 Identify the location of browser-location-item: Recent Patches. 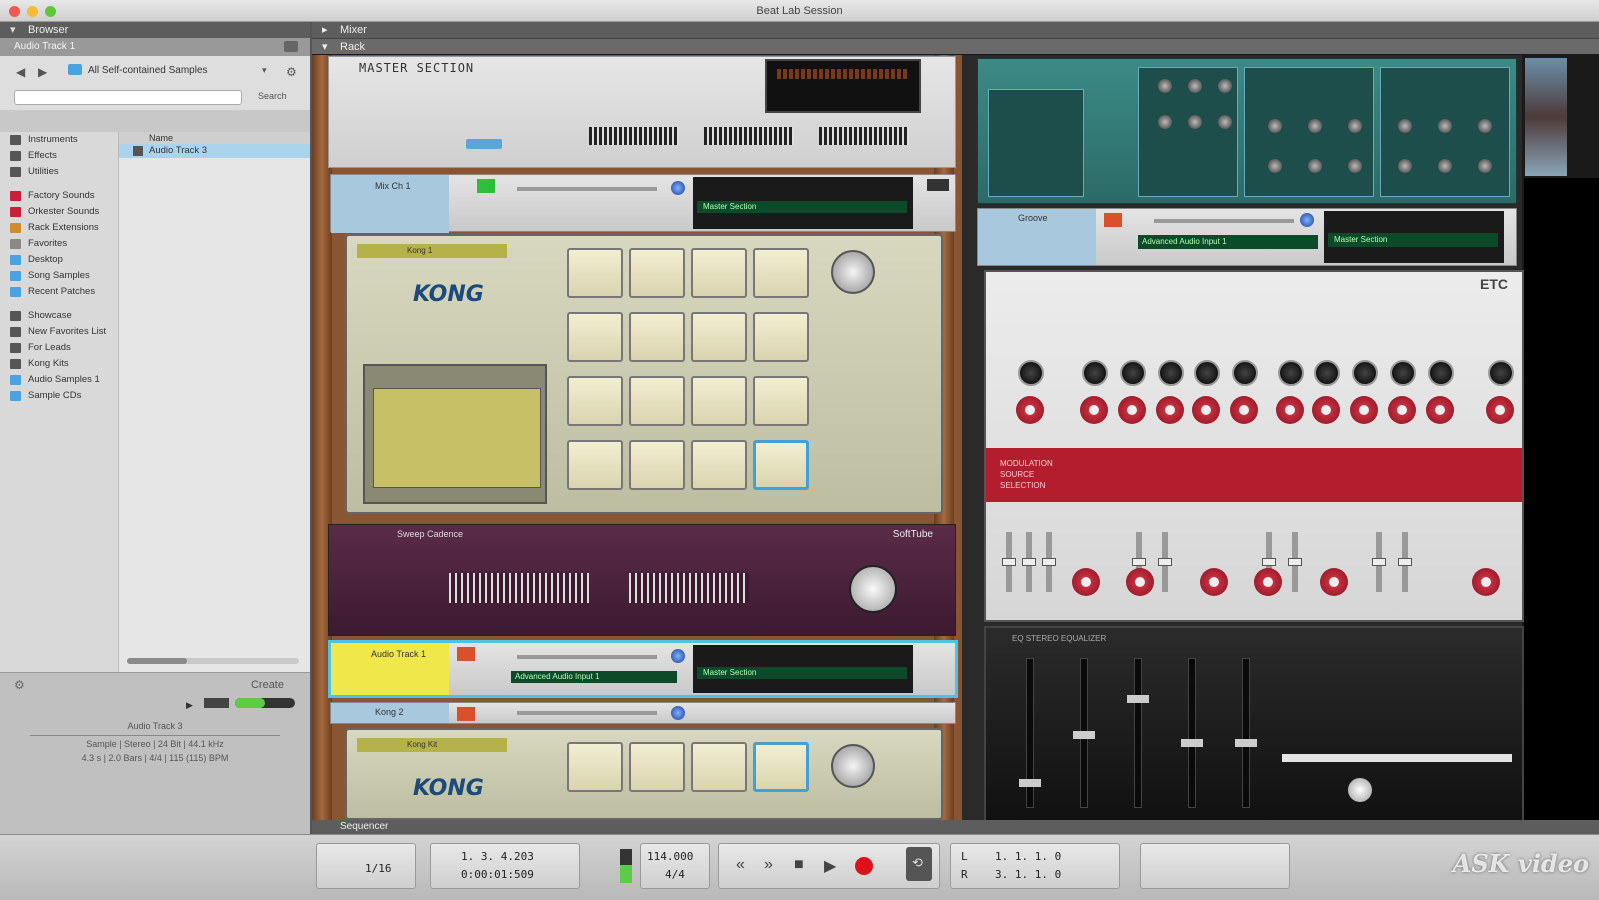
(59, 292).